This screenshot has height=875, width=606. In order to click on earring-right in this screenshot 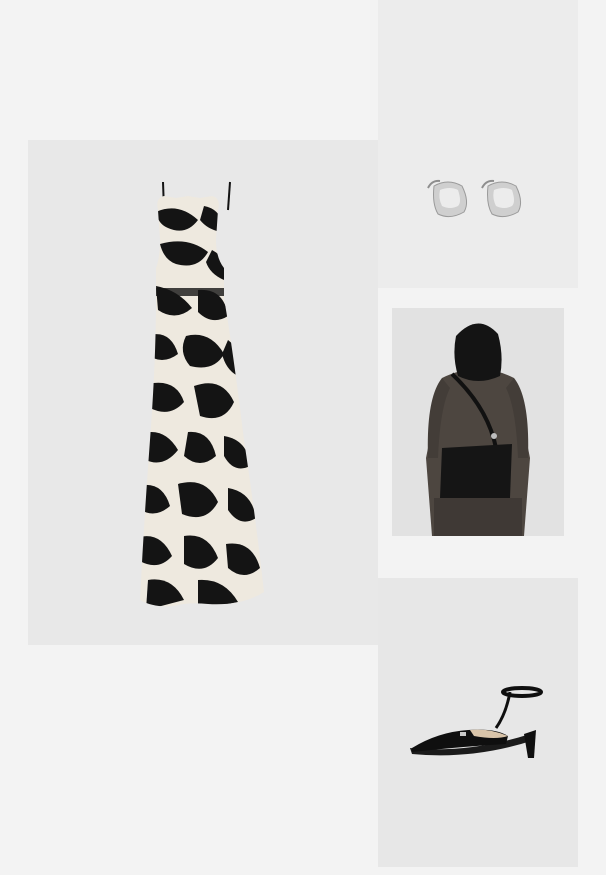, I will do `click(501, 198)`.